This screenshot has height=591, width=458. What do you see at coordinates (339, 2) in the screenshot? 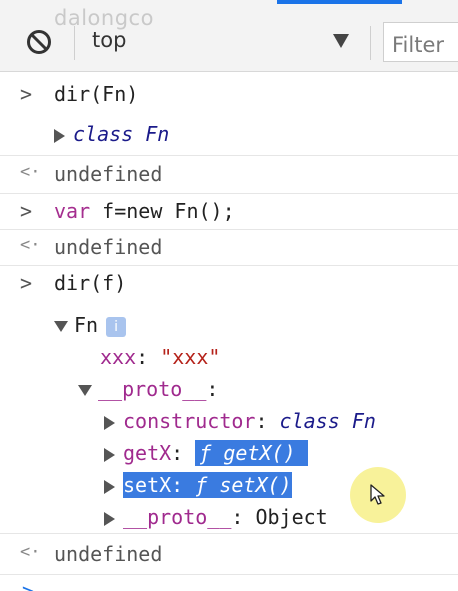
I see `active-tab-indicator` at bounding box center [339, 2].